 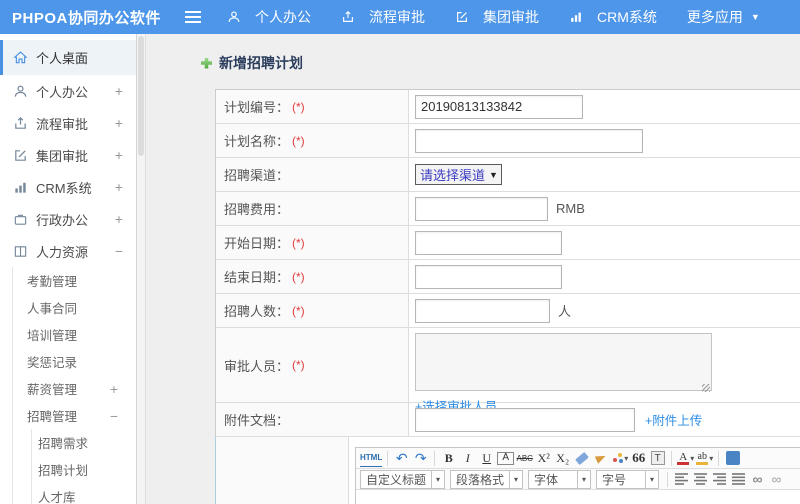 I want to click on headcount-input, so click(x=482, y=310).